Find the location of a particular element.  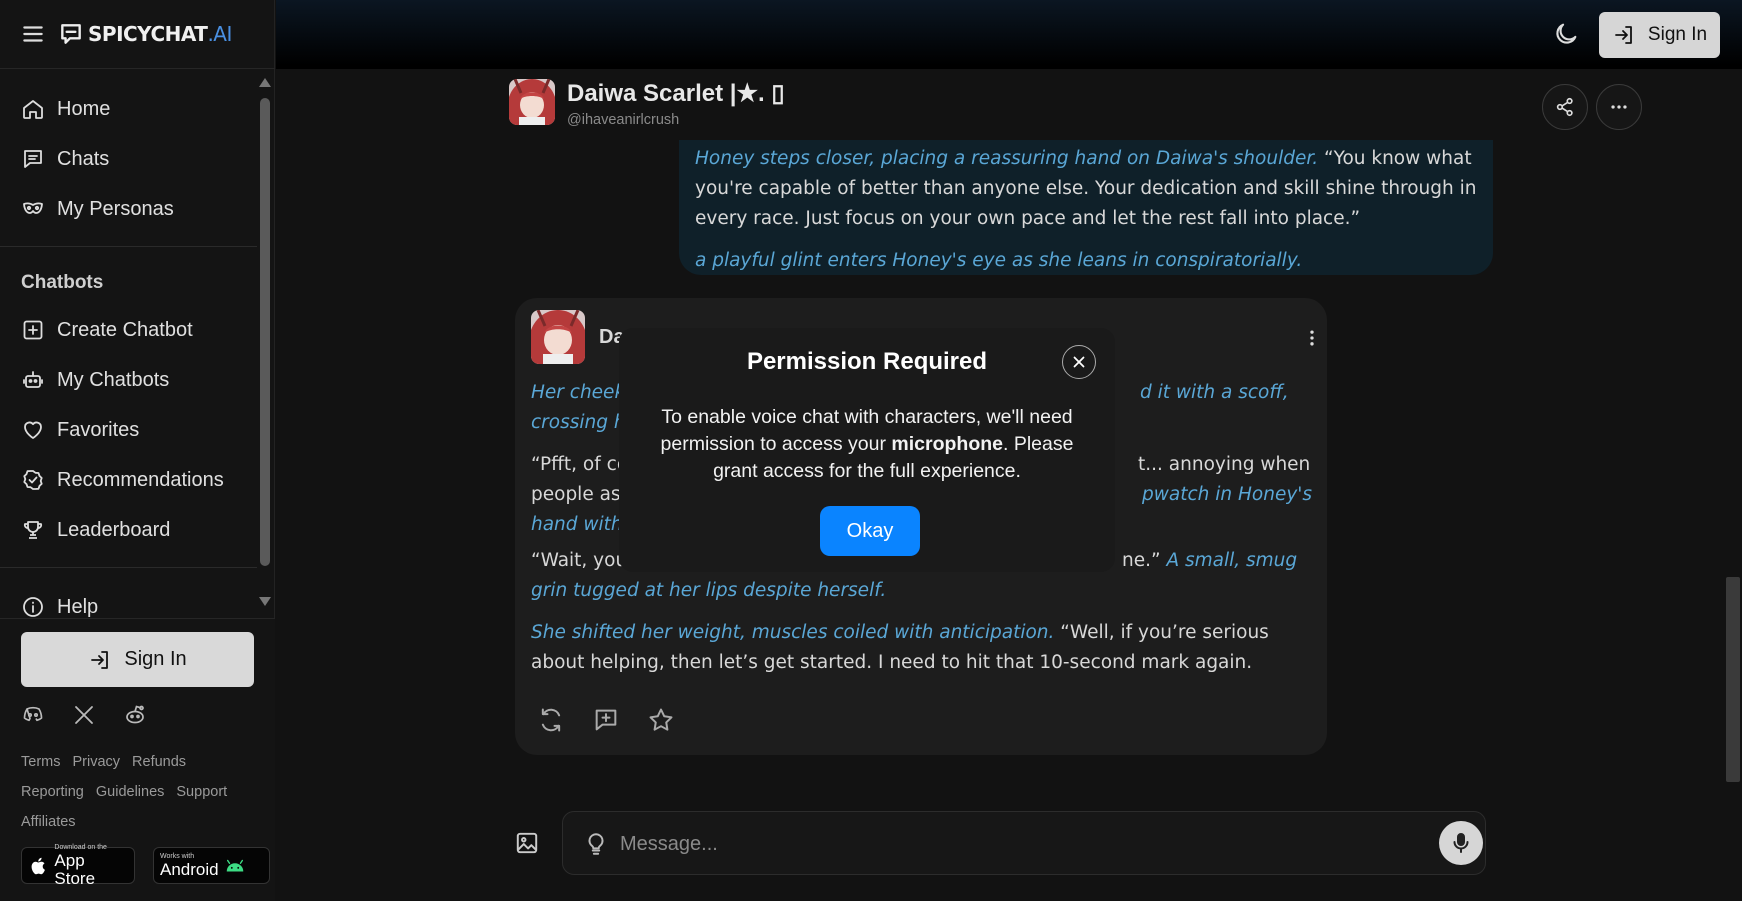

brand-logo: SPICYCHAT.AI is located at coordinates (160, 34).